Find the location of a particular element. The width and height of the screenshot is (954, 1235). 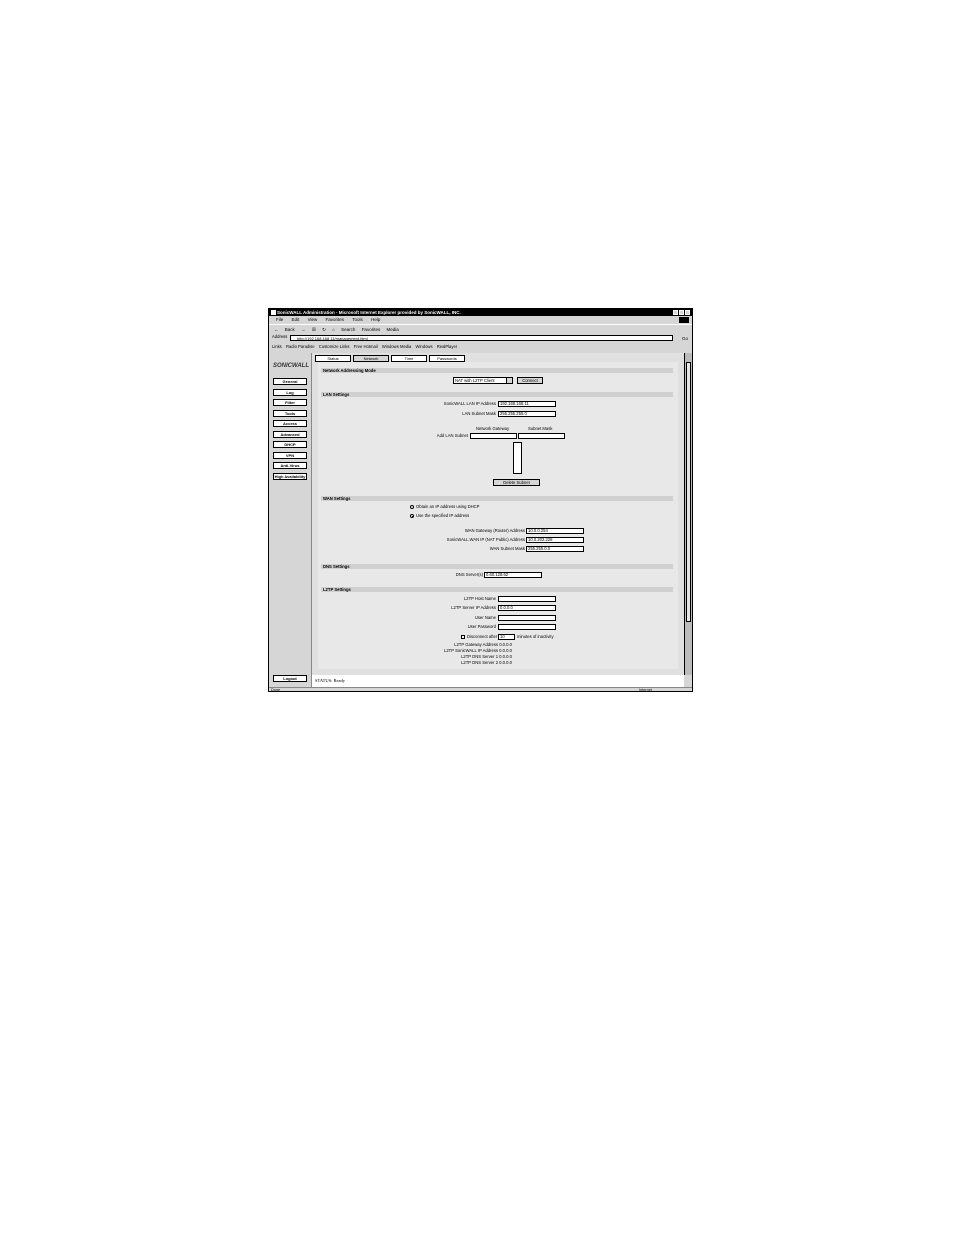

sidebar-item-high-availability: High Availability is located at coordinates (290, 476).